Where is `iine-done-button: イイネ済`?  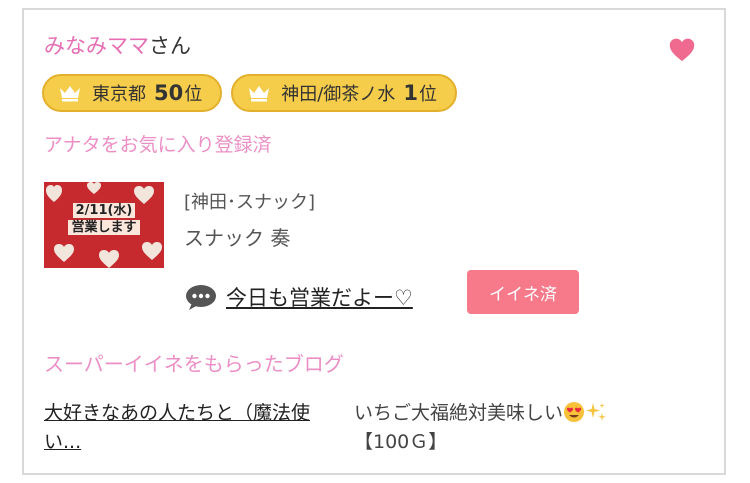 iine-done-button: イイネ済 is located at coordinates (523, 292).